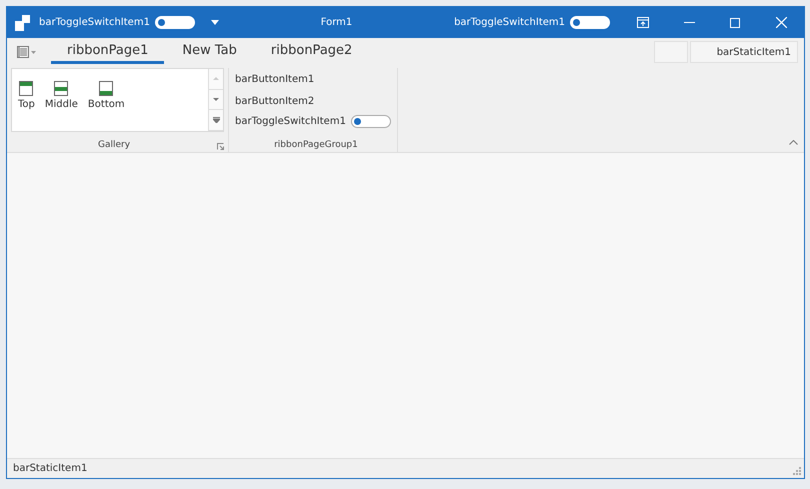  What do you see at coordinates (370, 121) in the screenshot?
I see `toggle-switch` at bounding box center [370, 121].